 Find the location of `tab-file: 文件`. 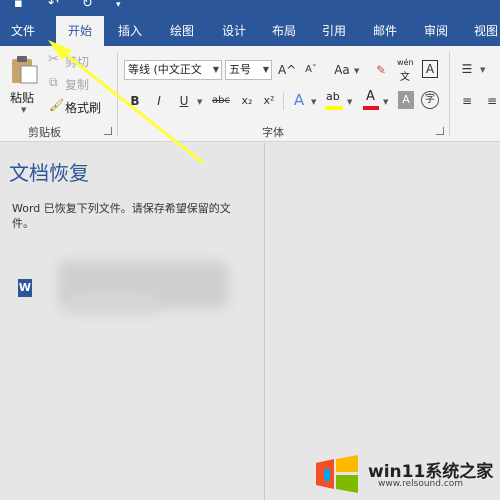

tab-file: 文件 is located at coordinates (23, 31).